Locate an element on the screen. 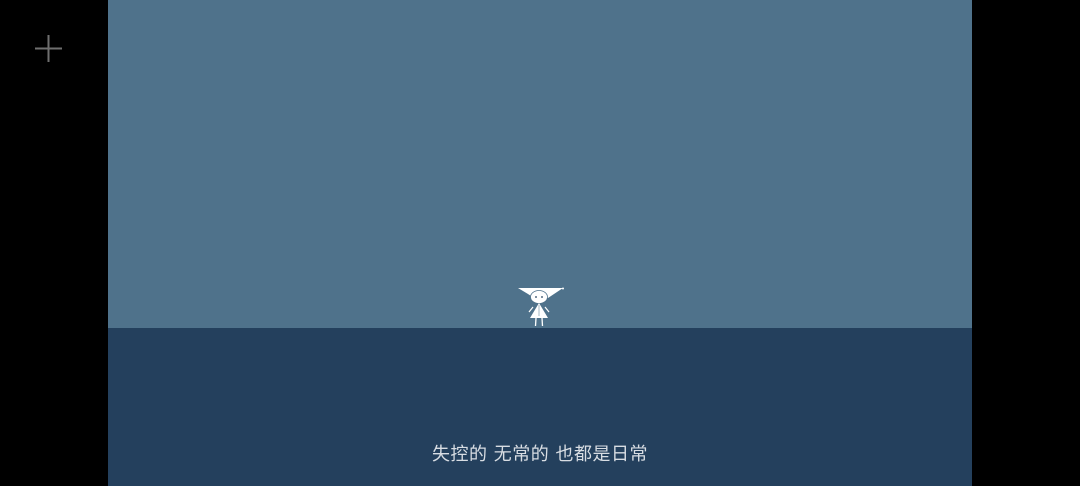 The width and height of the screenshot is (1080, 486). left-letterbox is located at coordinates (54, 243).